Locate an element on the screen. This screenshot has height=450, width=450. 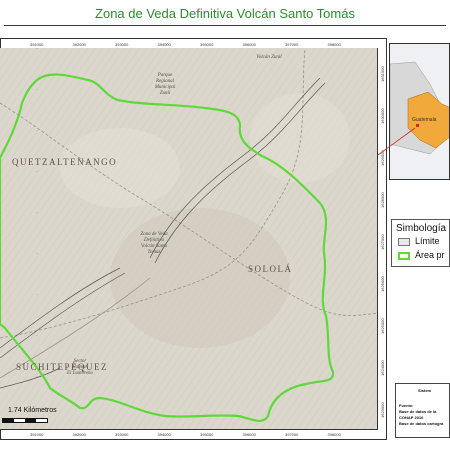
legend-box: Simbología Límite Área pr is located at coordinates (420, 243).